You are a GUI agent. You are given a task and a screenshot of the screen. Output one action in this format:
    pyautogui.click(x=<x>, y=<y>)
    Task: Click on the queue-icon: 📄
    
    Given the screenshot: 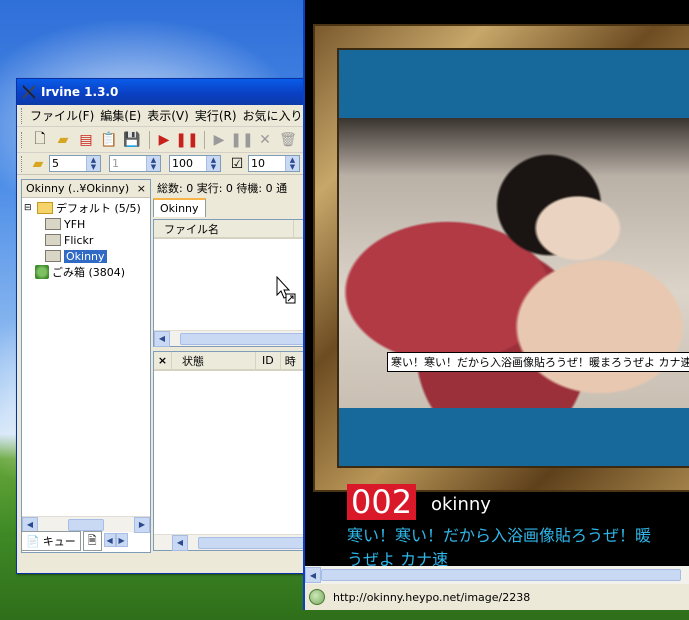 What is the action you would take?
    pyautogui.click(x=33, y=541)
    